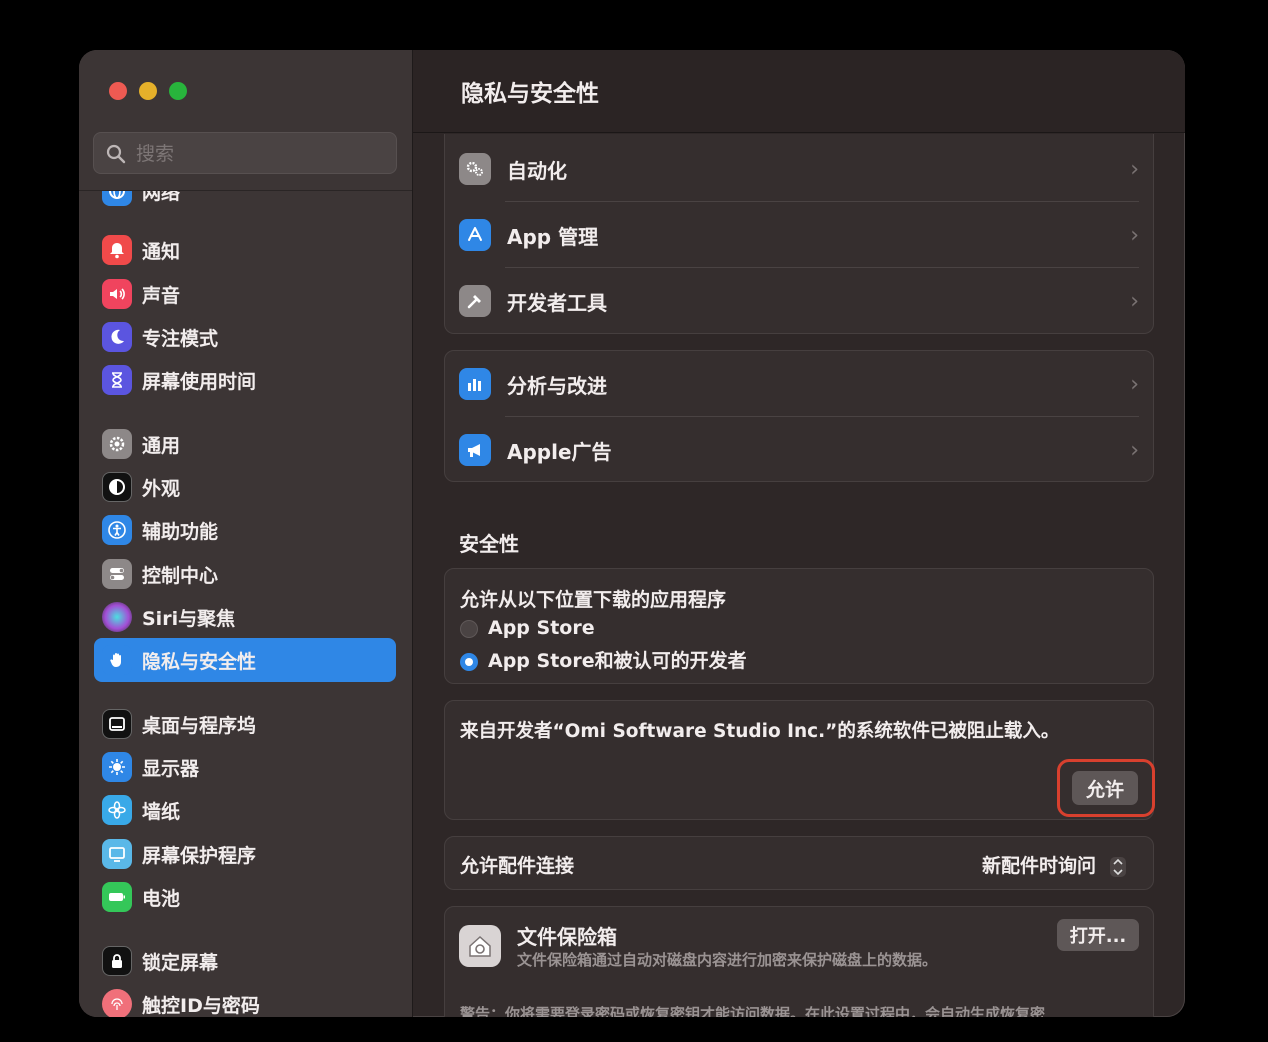  I want to click on privacy-group-1: 自动化 › App 管理 › 开发者工具 ›, so click(799, 234).